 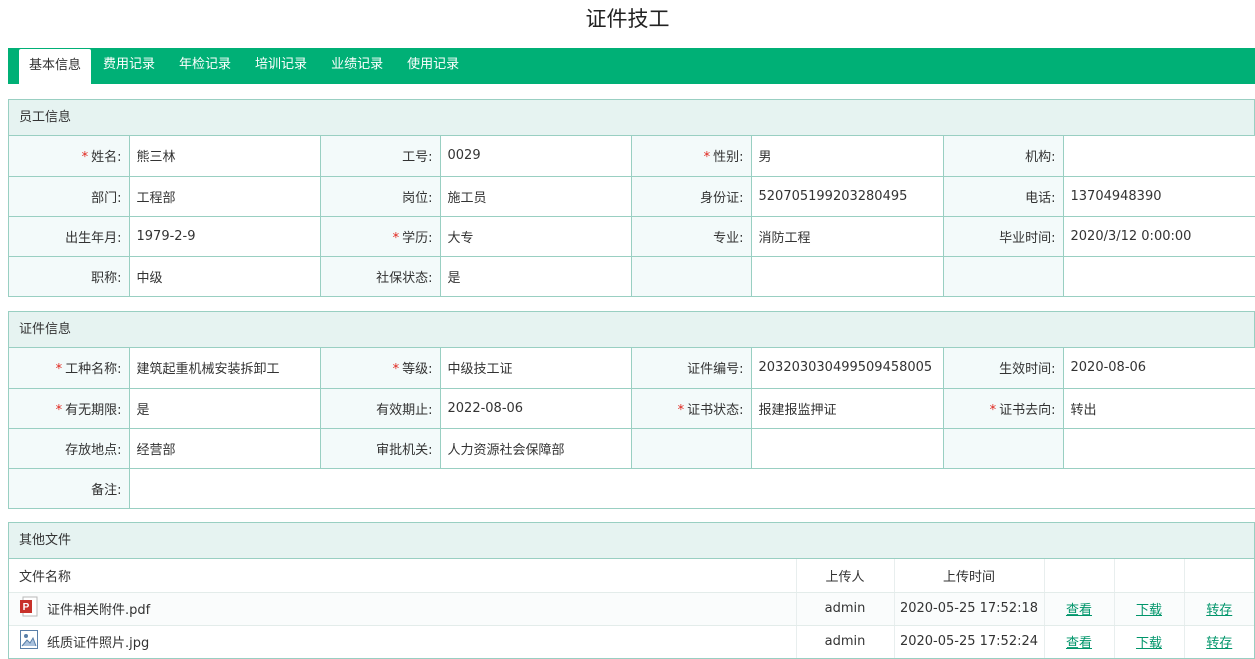 What do you see at coordinates (847, 368) in the screenshot?
I see `cert-no-value: 203203030499509458005` at bounding box center [847, 368].